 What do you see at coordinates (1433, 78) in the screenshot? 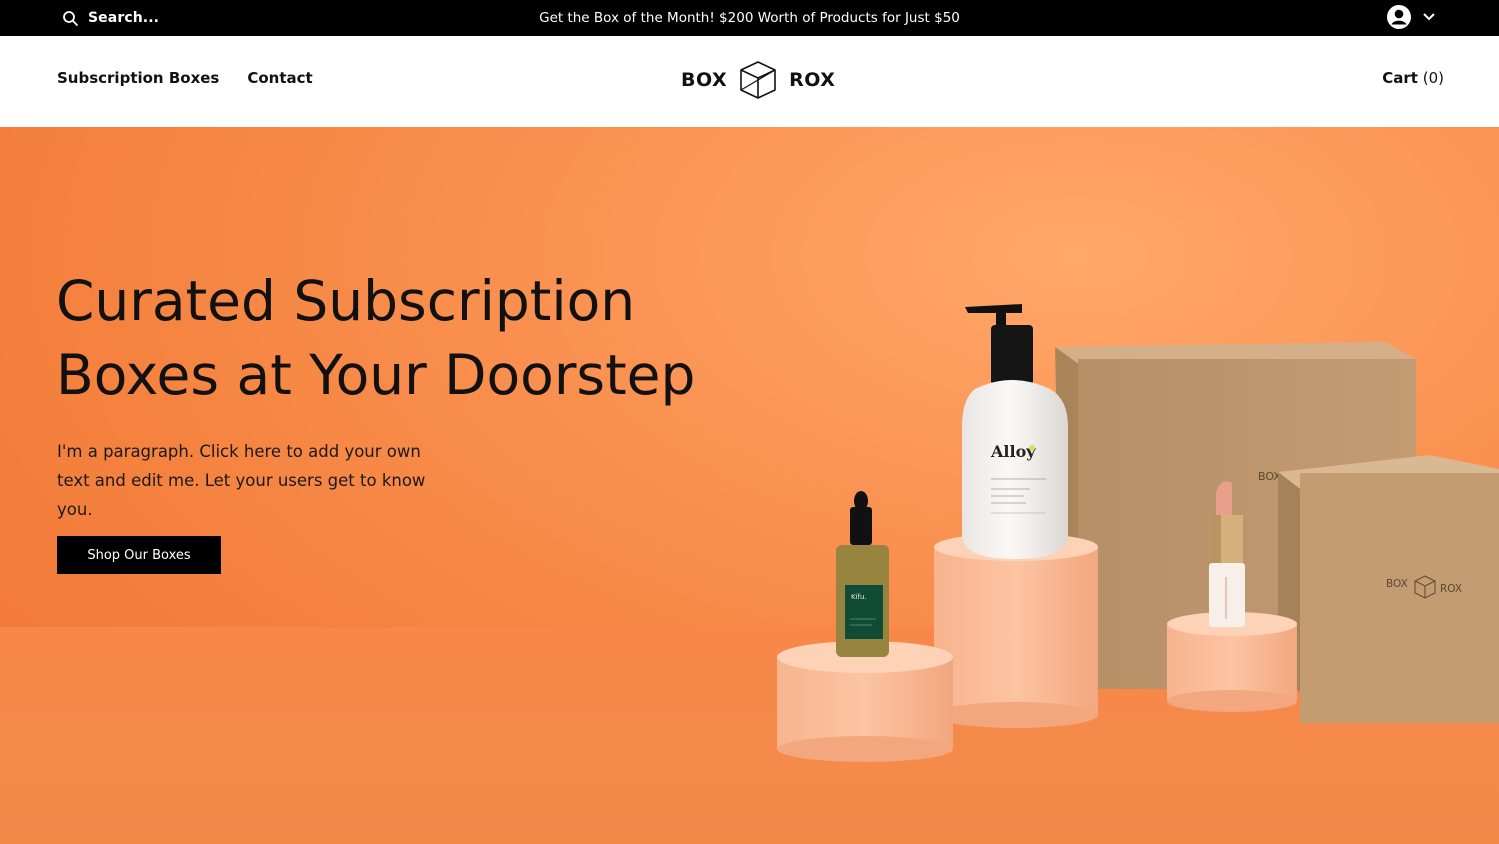
I see `cart-count: (0)` at bounding box center [1433, 78].